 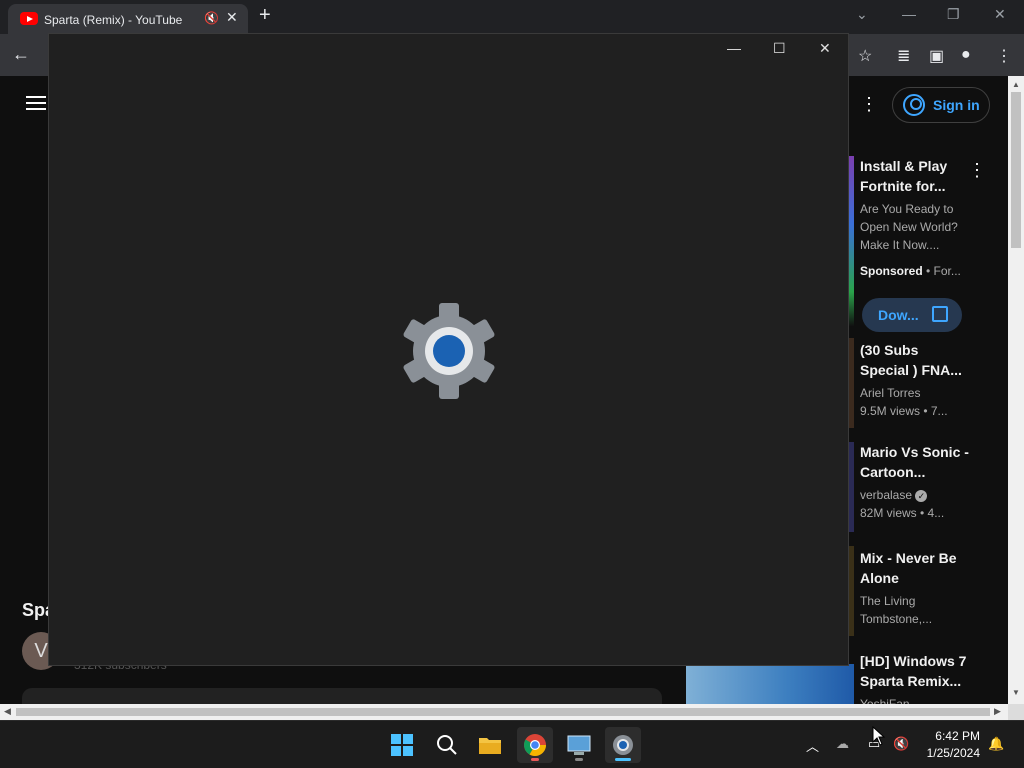 What do you see at coordinates (865, 56) in the screenshot?
I see `star-icon: ☆` at bounding box center [865, 56].